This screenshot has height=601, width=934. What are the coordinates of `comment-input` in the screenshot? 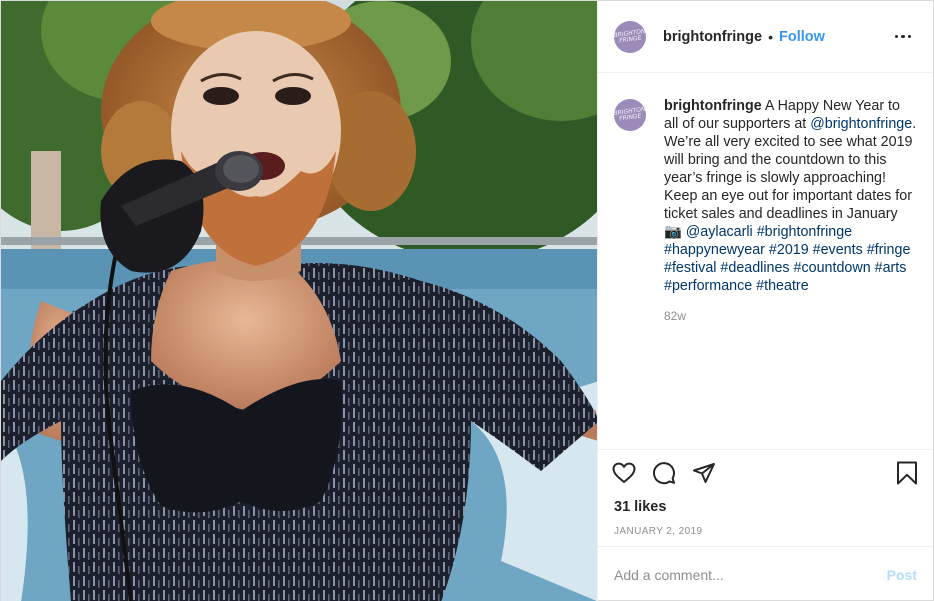 It's located at (750, 574).